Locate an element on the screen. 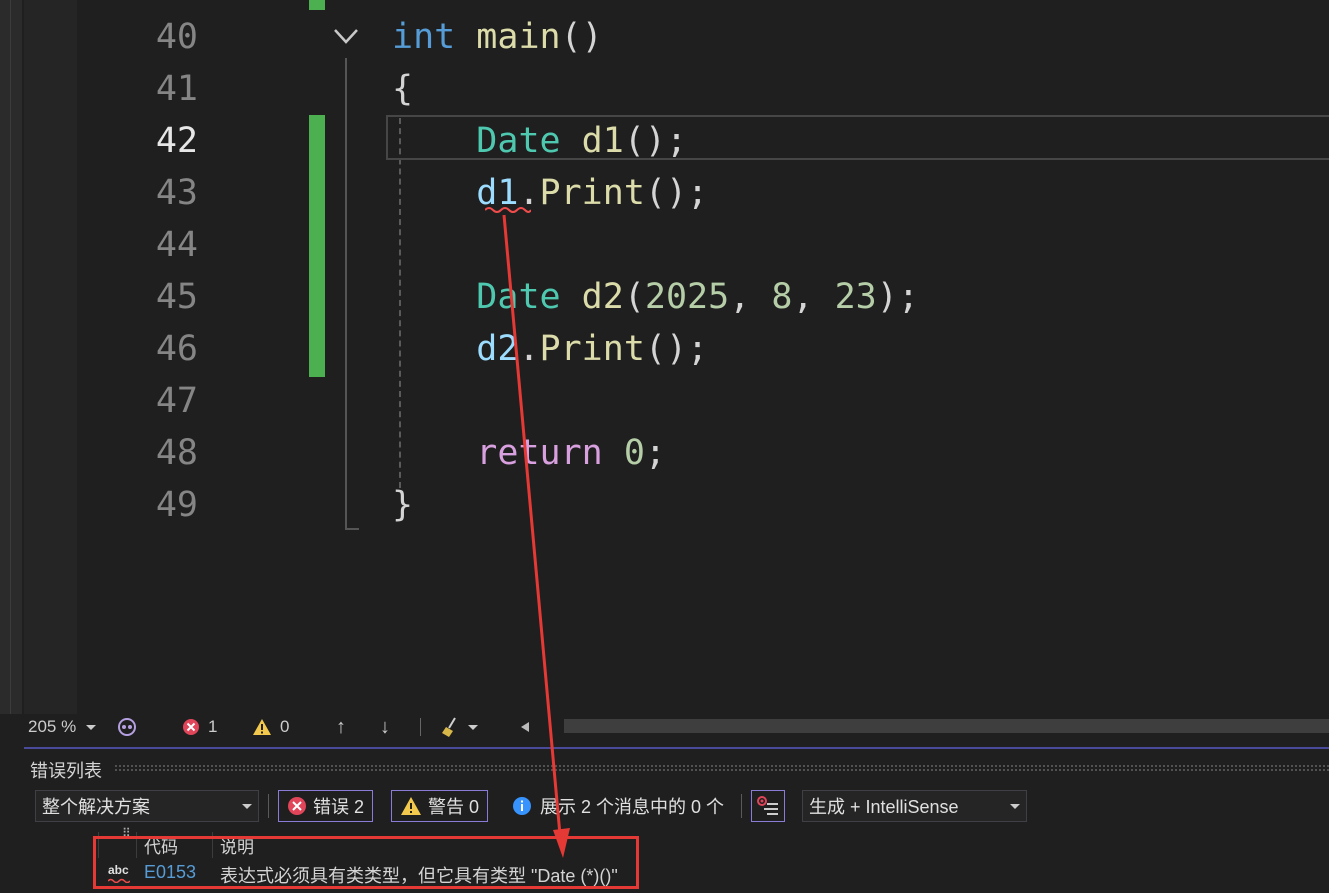  arrow-up-icon: ↑ is located at coordinates (341, 727).